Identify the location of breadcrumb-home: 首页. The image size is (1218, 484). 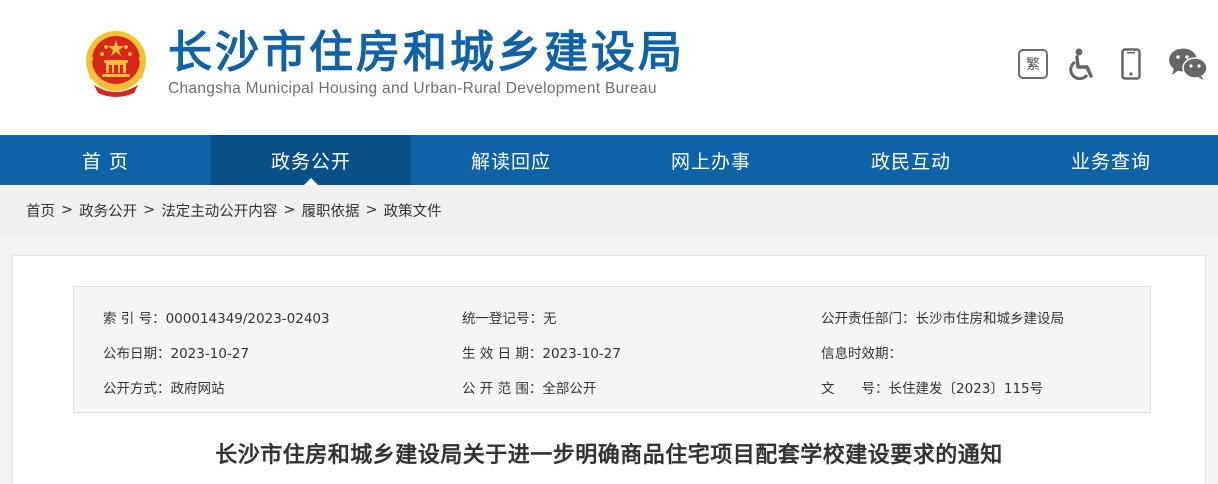
(40, 210).